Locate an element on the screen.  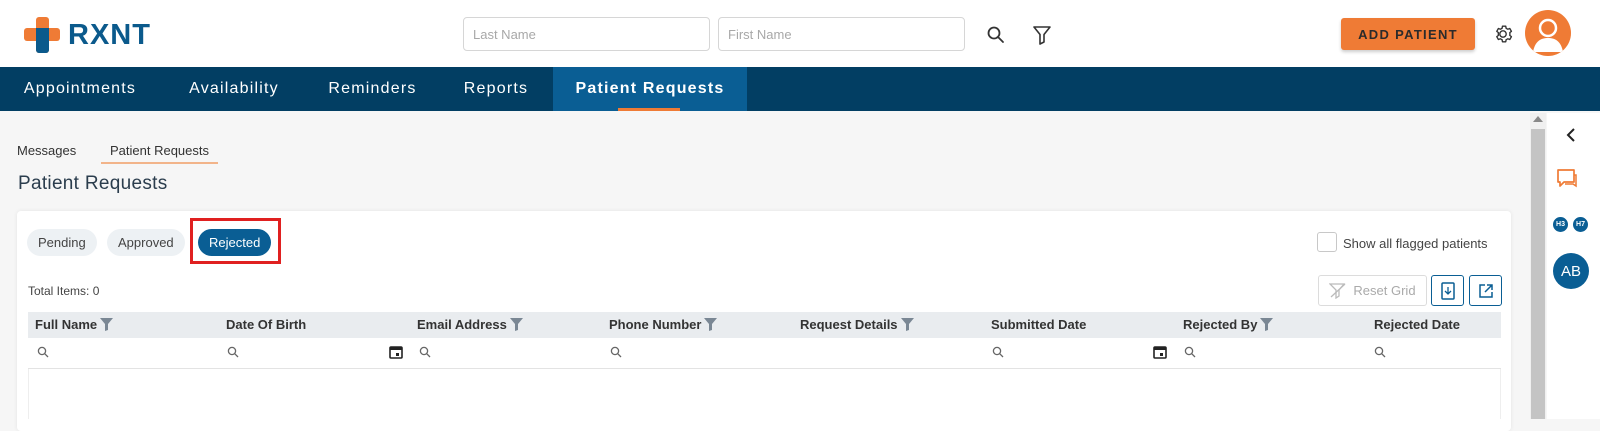
open-external-button is located at coordinates (1485, 290).